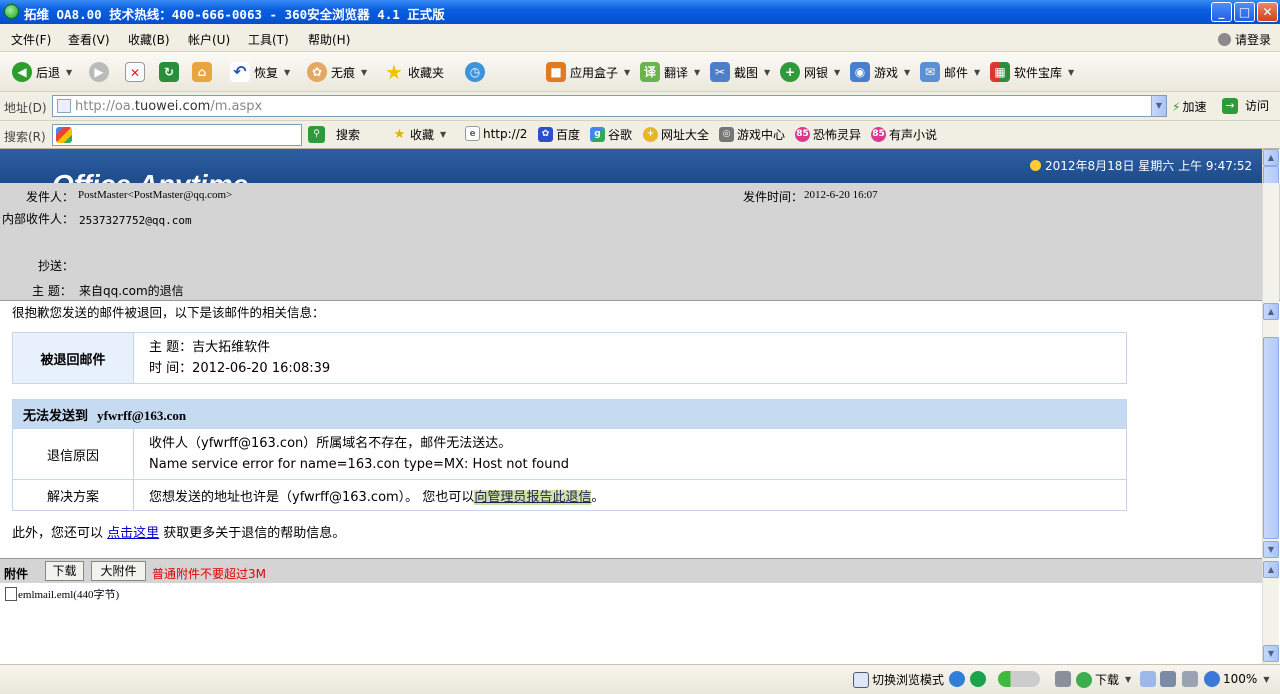  I want to click on menu-file: 文件(F), so click(31, 39).